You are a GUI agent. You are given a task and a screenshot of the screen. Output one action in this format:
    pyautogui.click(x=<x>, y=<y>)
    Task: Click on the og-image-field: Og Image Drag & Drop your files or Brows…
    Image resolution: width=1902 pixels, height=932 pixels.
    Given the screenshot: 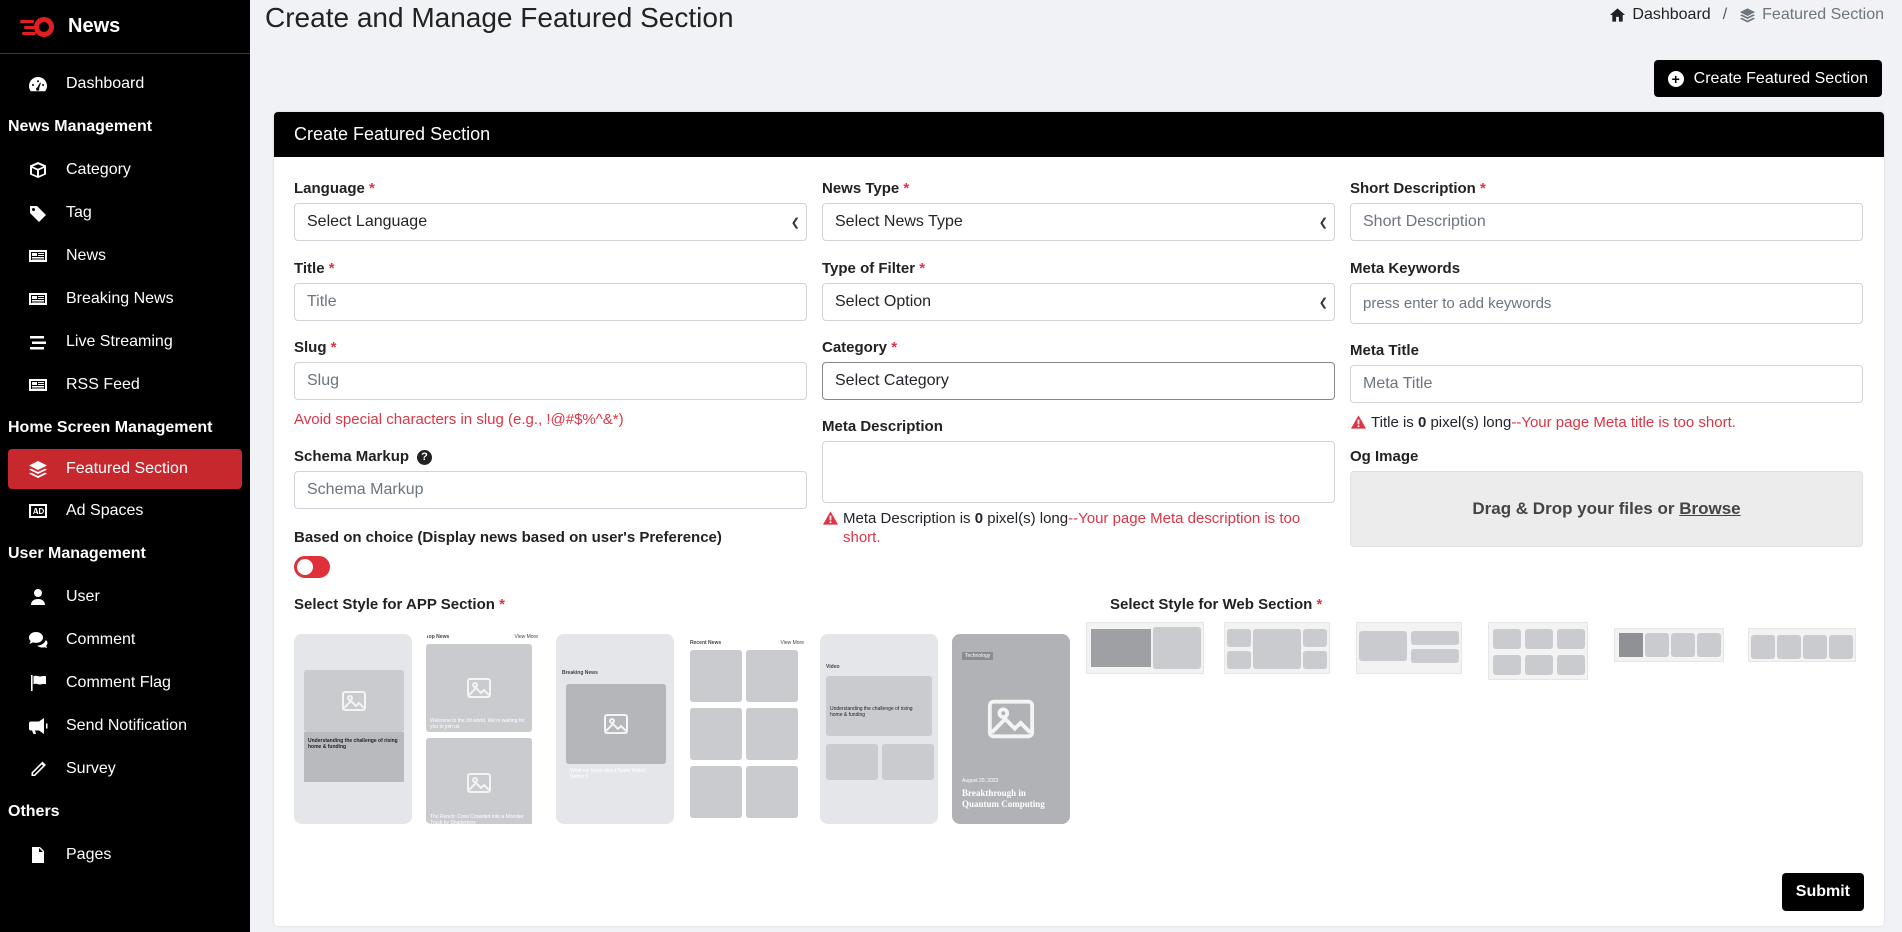 What is the action you would take?
    pyautogui.click(x=1606, y=497)
    